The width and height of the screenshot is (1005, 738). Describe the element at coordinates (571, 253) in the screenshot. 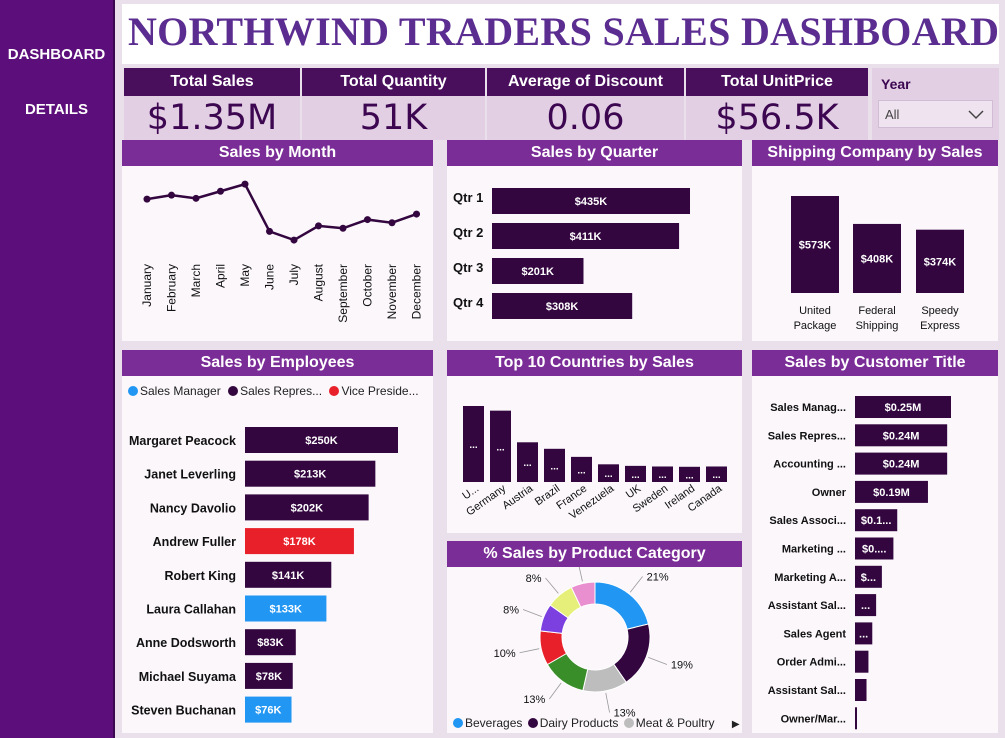

I see `sales-by-quarter-chart: Qtr 1 $435K Qtr 2 $411K Qtr 3 $201K Qtr 4 $308K` at that location.